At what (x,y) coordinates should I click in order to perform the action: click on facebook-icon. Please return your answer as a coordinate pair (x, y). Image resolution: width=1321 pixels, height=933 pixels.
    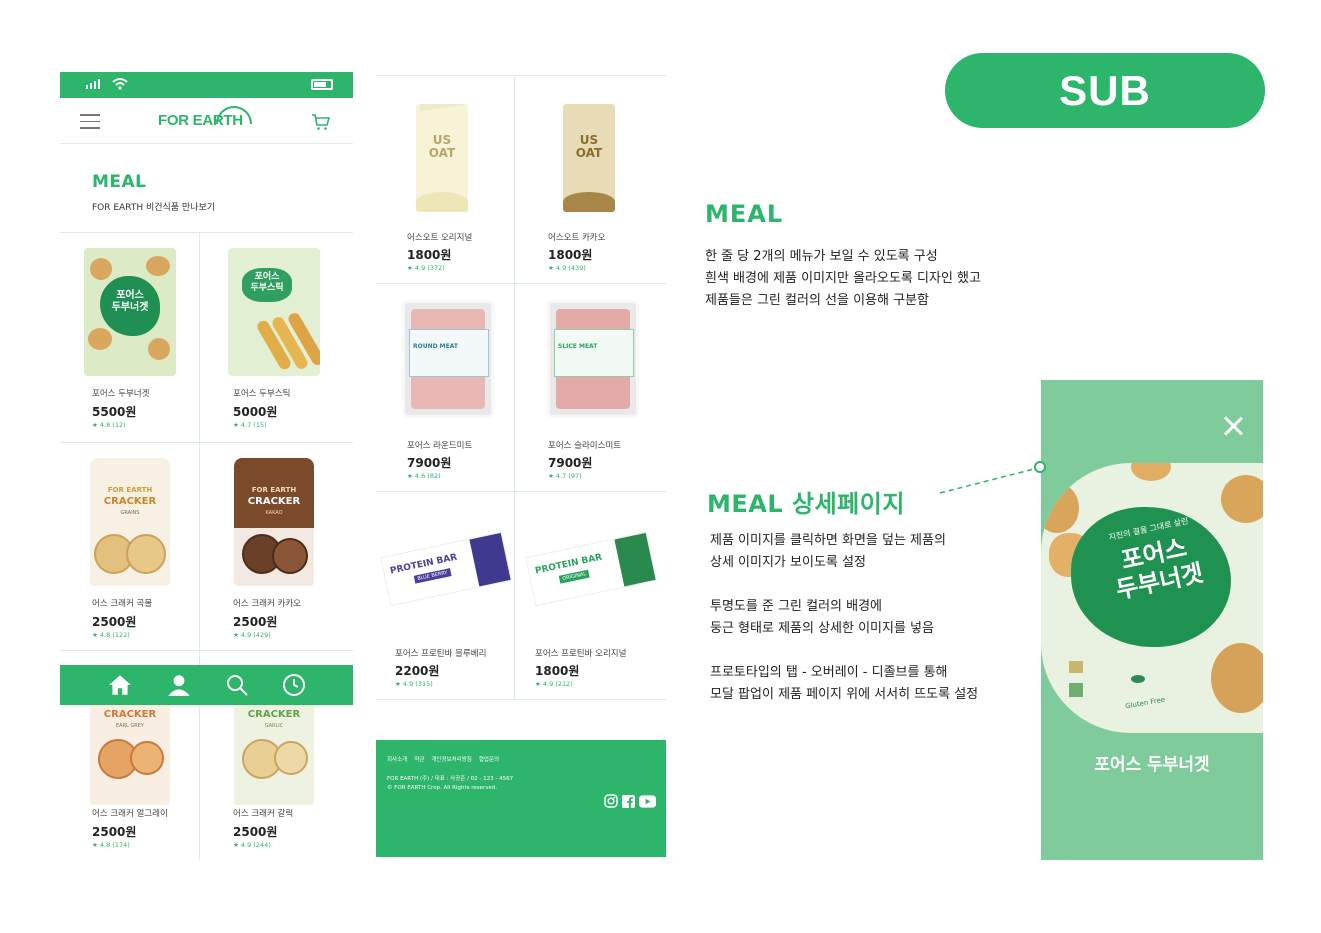
    Looking at the image, I should click on (628, 801).